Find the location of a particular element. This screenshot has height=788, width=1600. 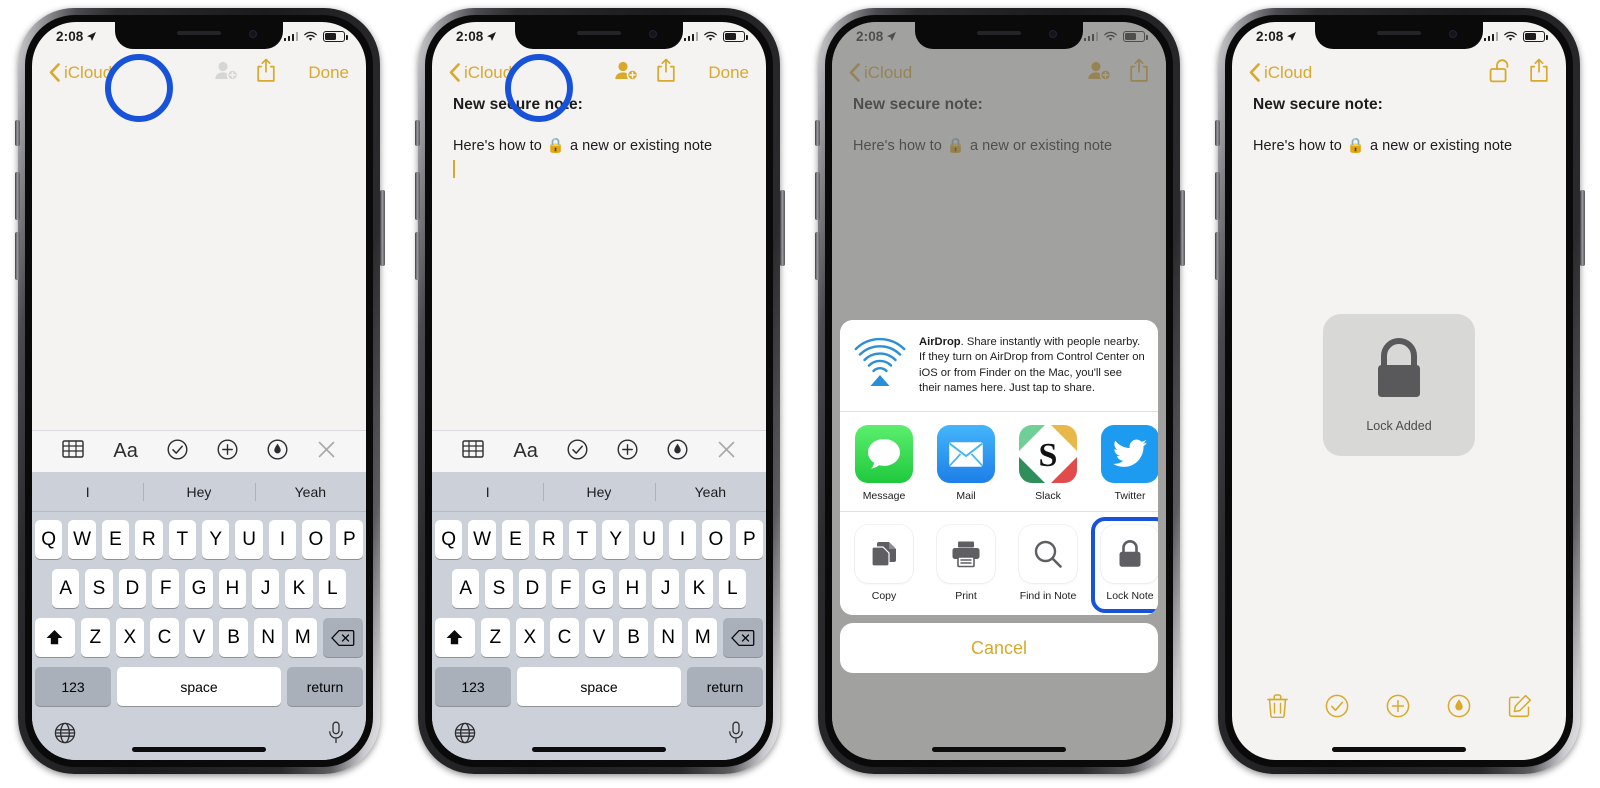

key-i: I is located at coordinates (682, 539).